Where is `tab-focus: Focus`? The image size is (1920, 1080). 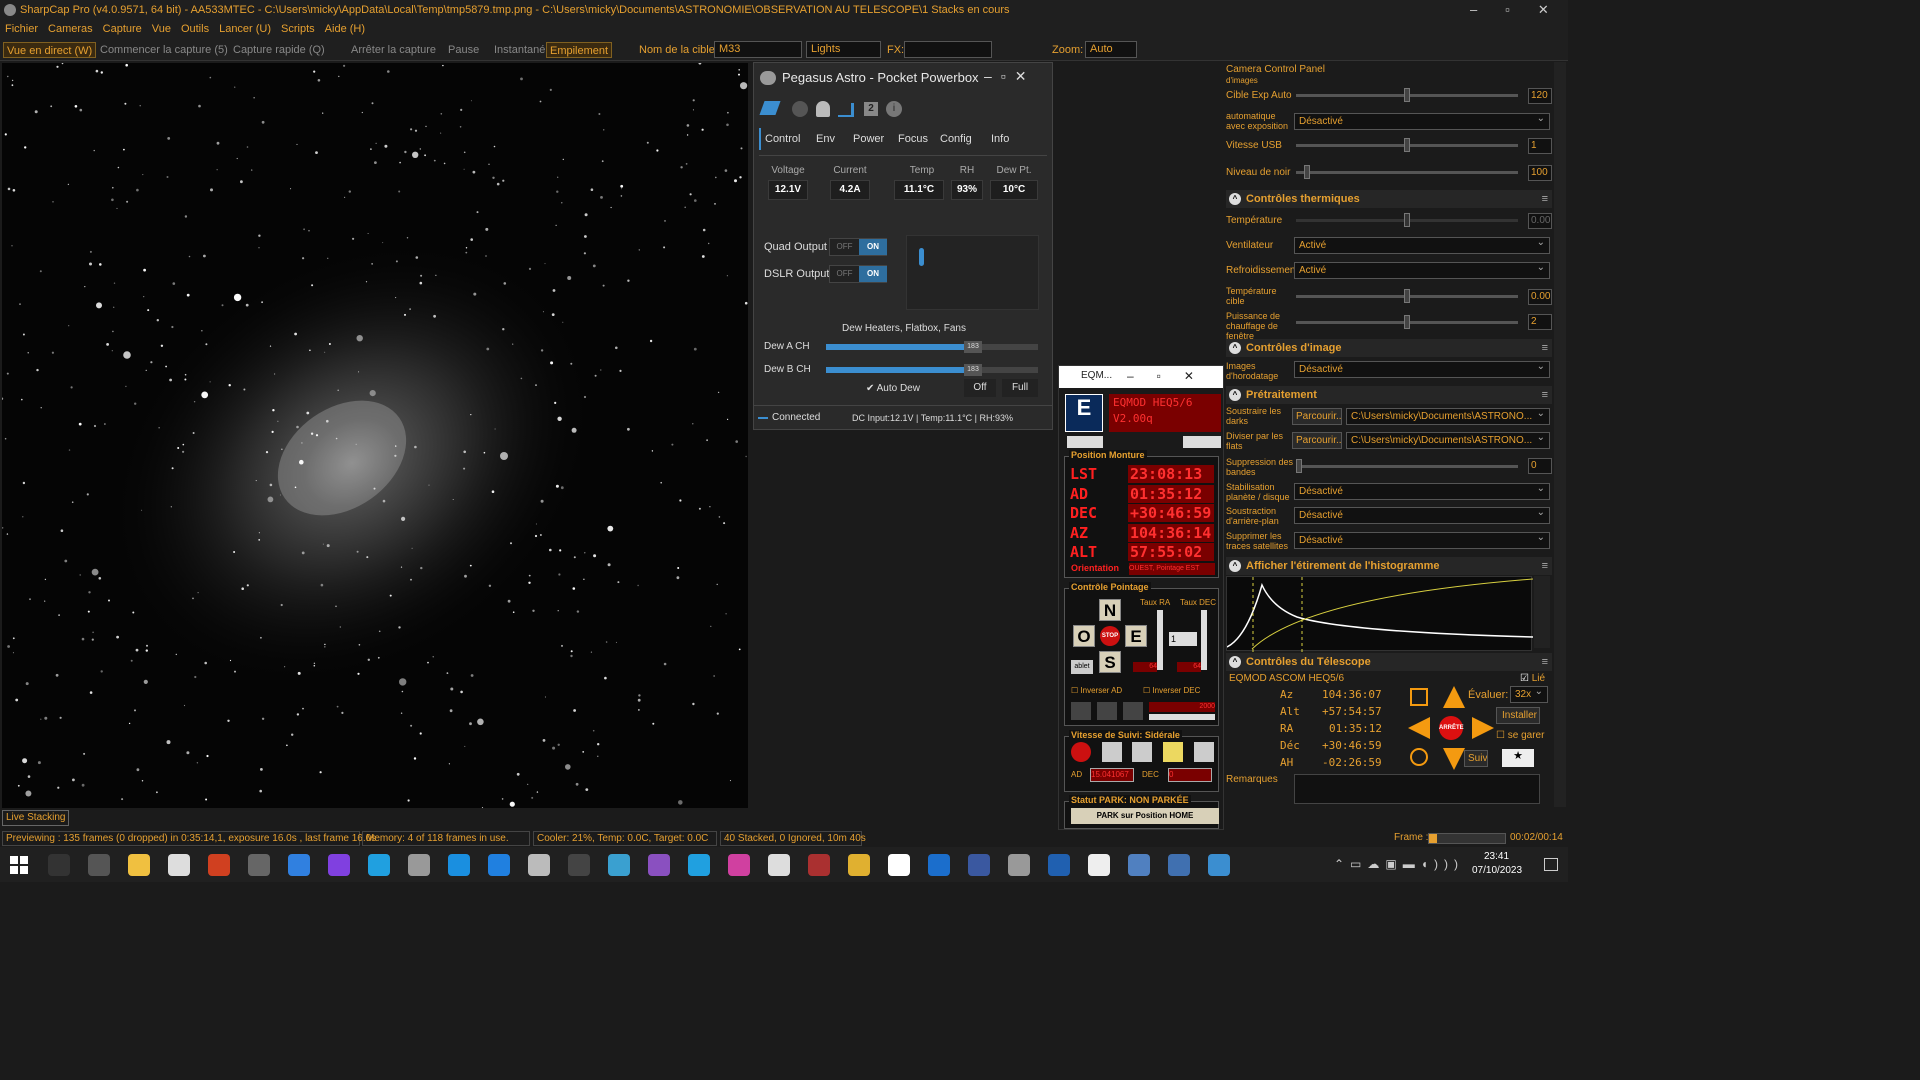
tab-focus: Focus is located at coordinates (913, 139).